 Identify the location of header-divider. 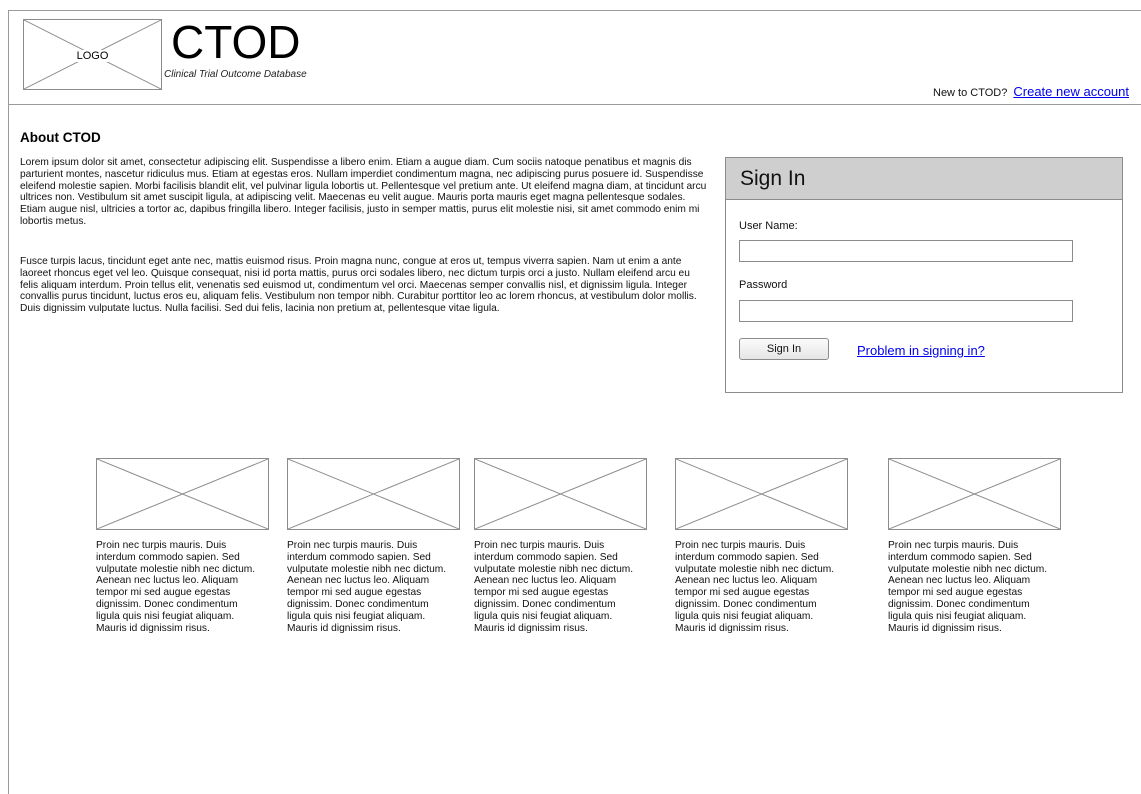
(574, 104).